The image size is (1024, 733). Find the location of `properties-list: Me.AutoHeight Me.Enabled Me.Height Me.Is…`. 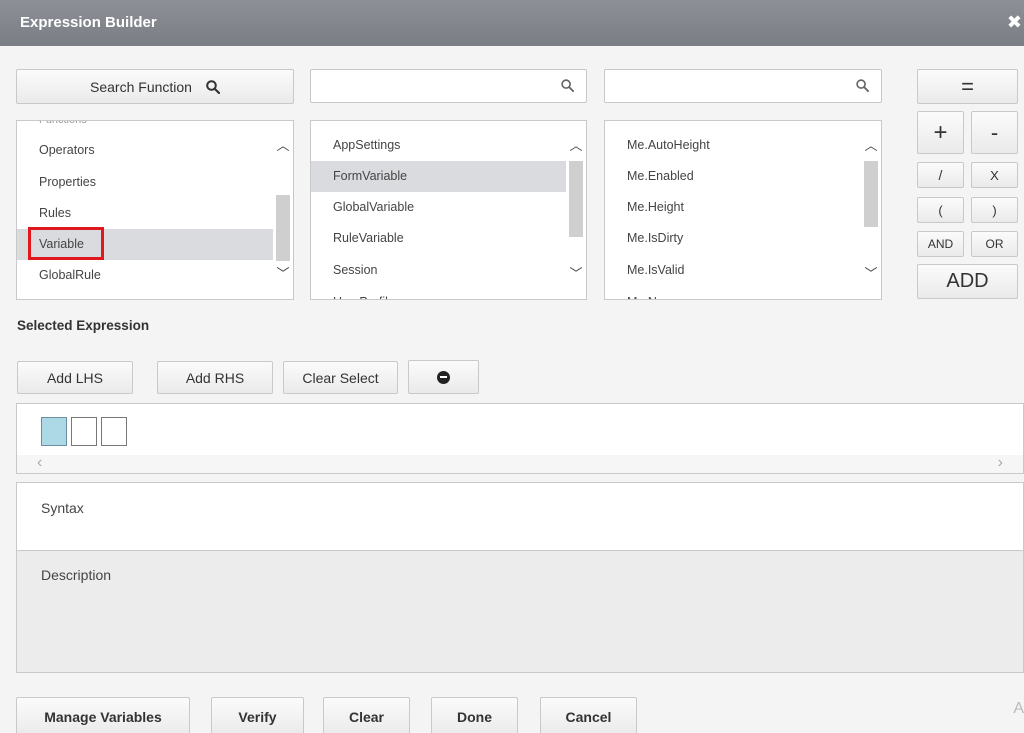

properties-list: Me.AutoHeight Me.Enabled Me.Height Me.Is… is located at coordinates (743, 210).